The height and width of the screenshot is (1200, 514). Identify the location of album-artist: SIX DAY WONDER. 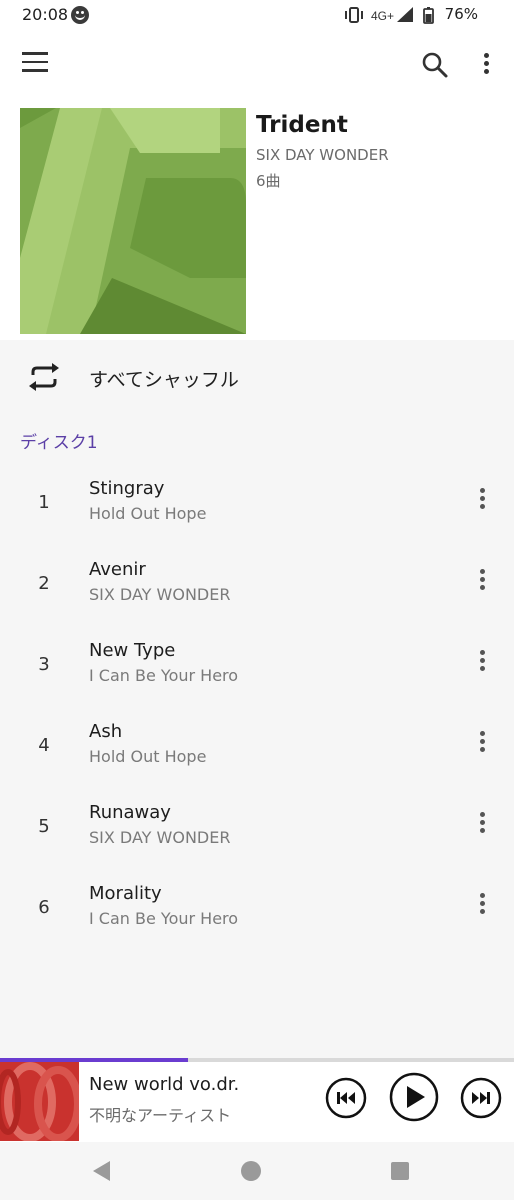
(322, 155).